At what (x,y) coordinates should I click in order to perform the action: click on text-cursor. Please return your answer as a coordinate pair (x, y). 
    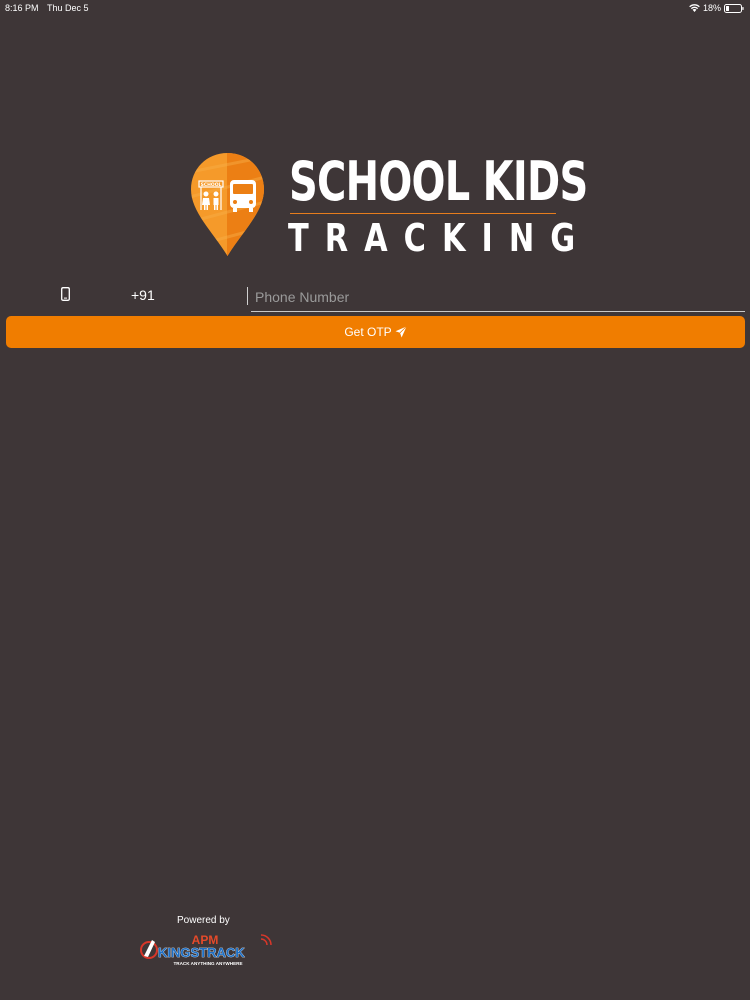
    Looking at the image, I should click on (247, 296).